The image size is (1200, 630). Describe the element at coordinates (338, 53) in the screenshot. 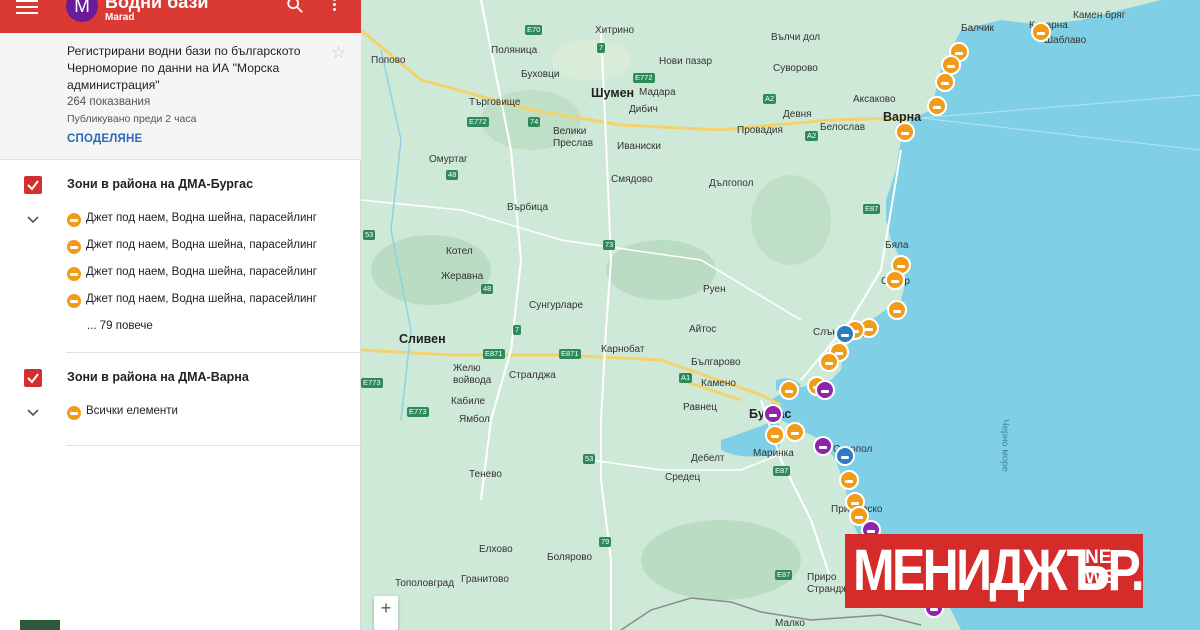

I see `star-icon: ☆` at that location.